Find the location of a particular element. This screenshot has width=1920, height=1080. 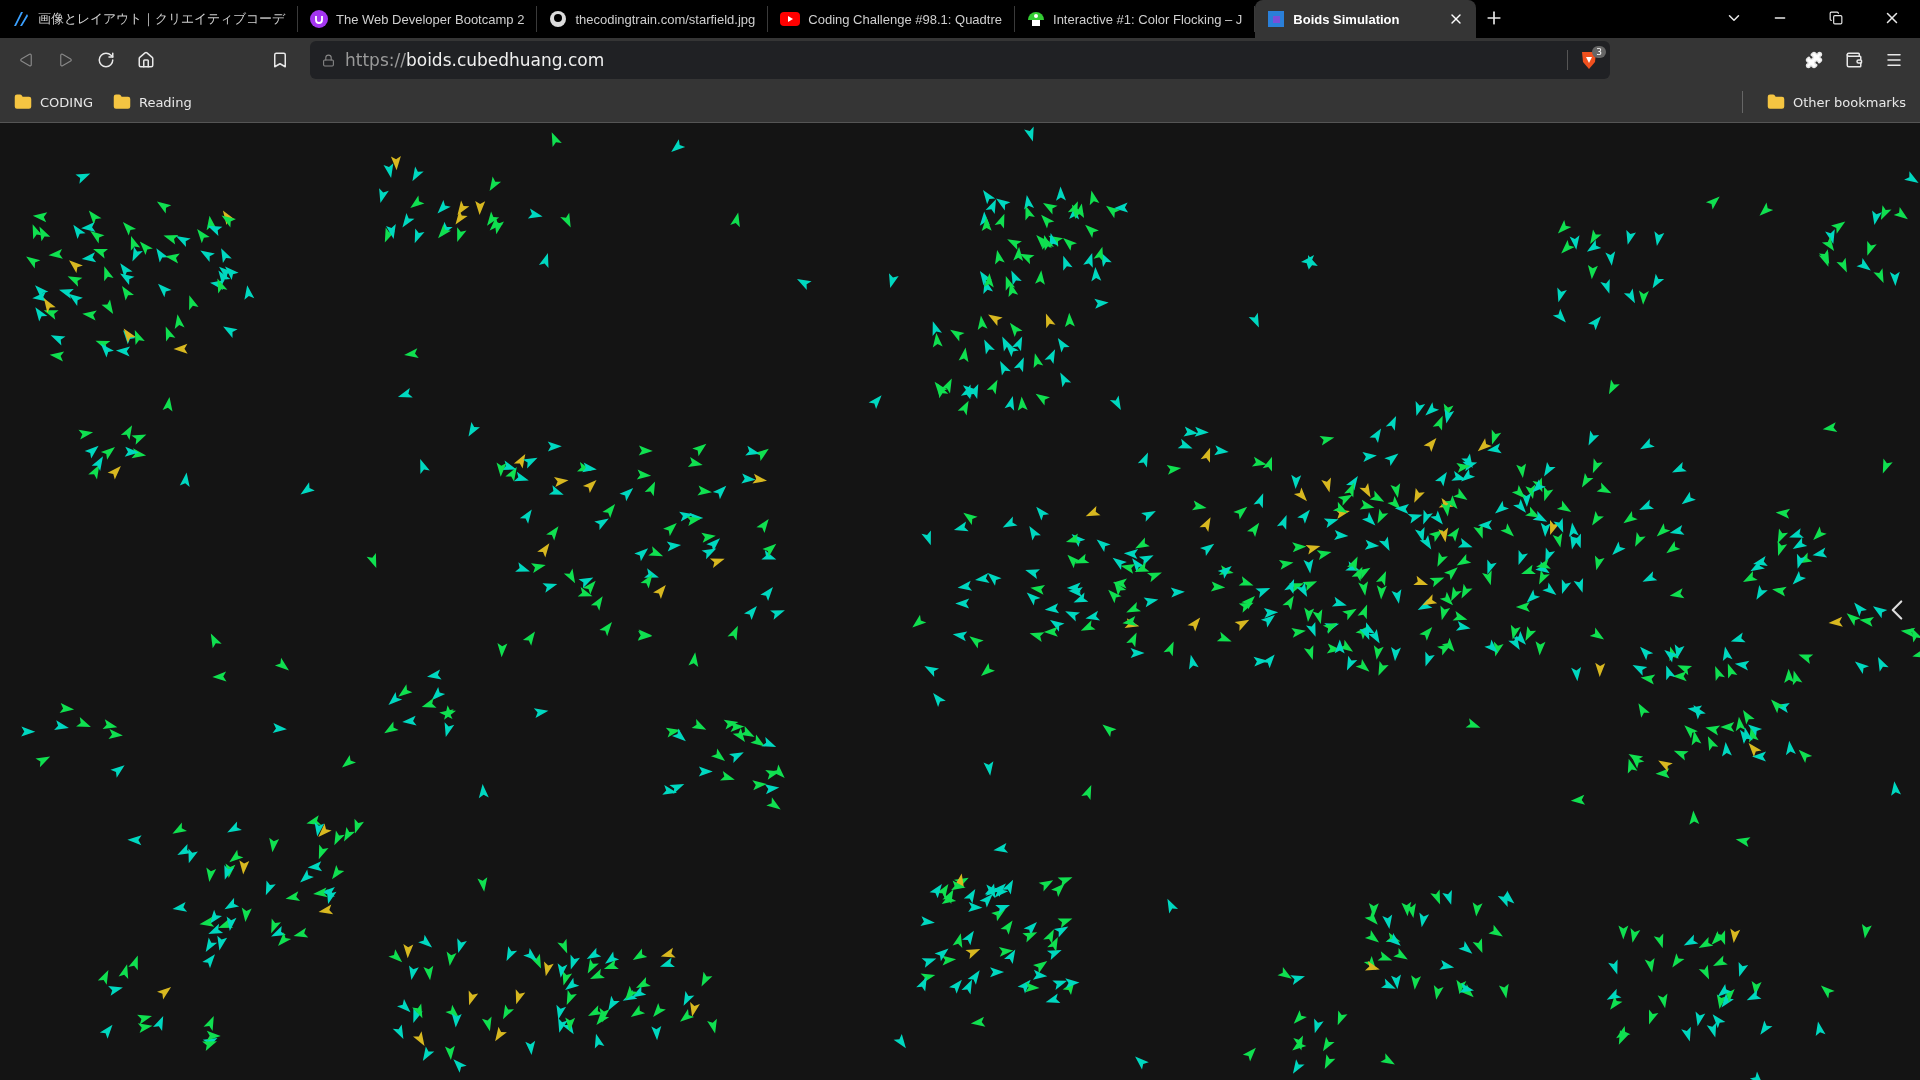

back-icon is located at coordinates (26, 60).